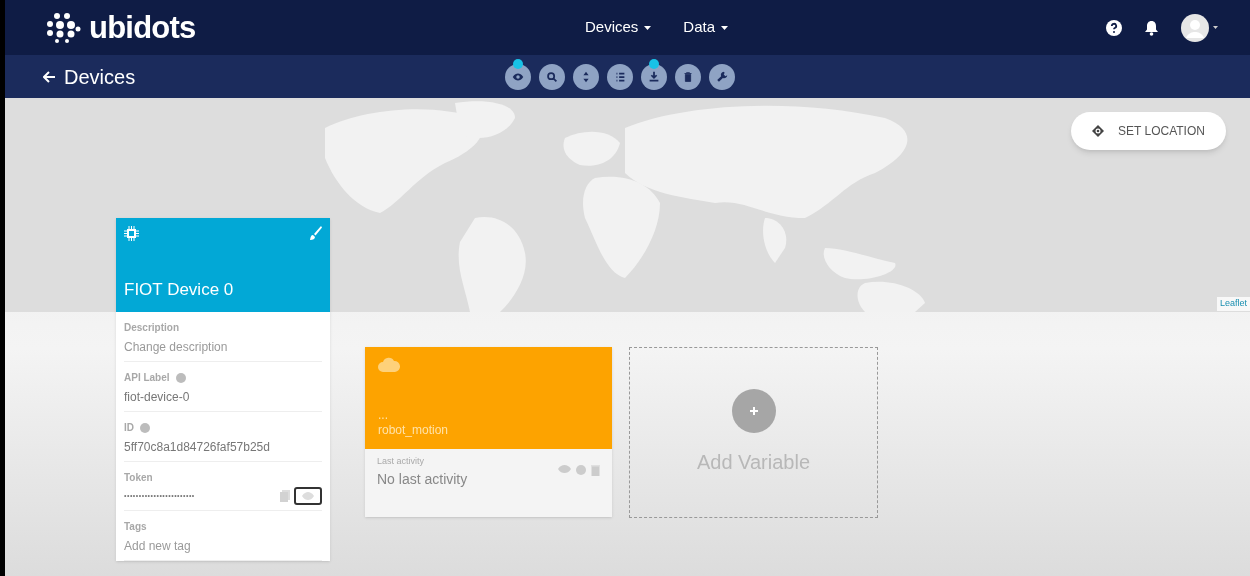  What do you see at coordinates (1098, 131) in the screenshot?
I see `target-icon` at bounding box center [1098, 131].